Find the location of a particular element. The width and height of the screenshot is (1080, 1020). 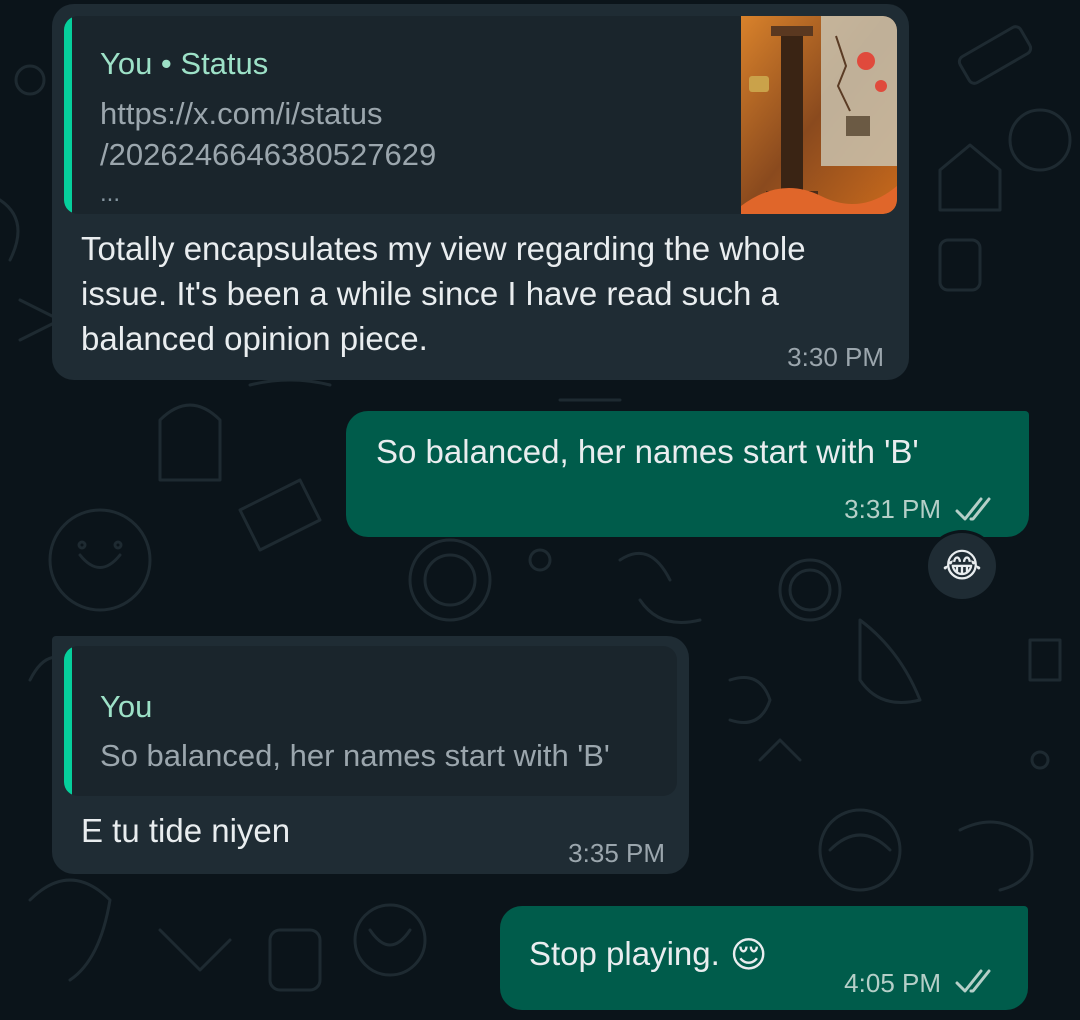

quote-author: You • Status is located at coordinates (184, 63).